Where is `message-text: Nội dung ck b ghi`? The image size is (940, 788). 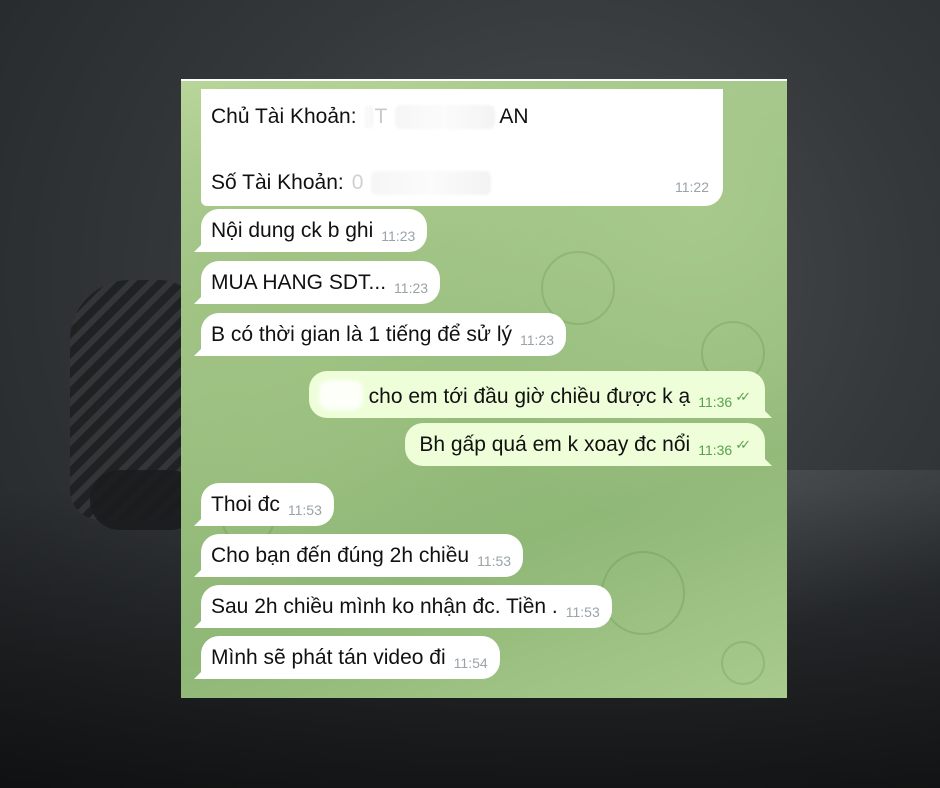
message-text: Nội dung ck b ghi is located at coordinates (292, 230).